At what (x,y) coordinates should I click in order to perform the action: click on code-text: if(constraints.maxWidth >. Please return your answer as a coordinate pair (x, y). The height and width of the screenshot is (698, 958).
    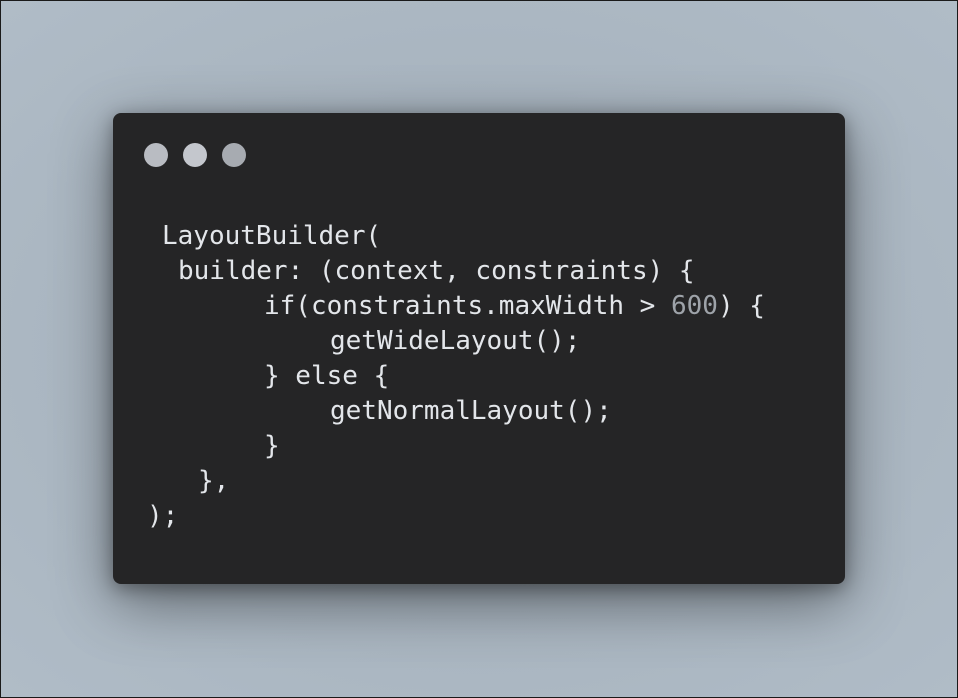
    Looking at the image, I should click on (467, 306).